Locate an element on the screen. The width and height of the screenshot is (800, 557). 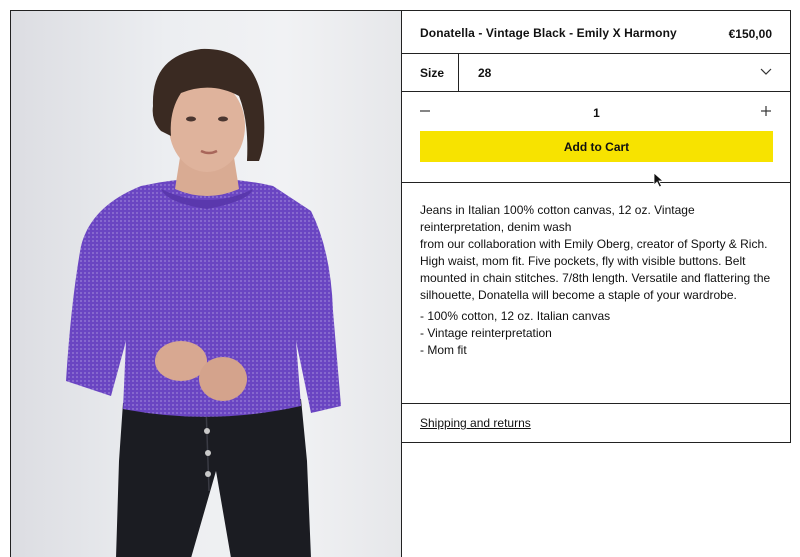
chevron-down-icon is located at coordinates (766, 71).